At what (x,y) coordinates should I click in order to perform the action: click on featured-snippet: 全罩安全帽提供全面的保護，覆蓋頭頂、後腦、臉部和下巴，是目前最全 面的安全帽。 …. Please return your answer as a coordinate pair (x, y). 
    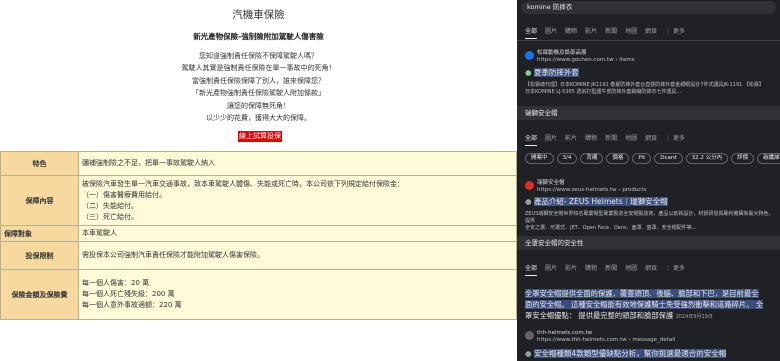
    Looking at the image, I should click on (651, 305).